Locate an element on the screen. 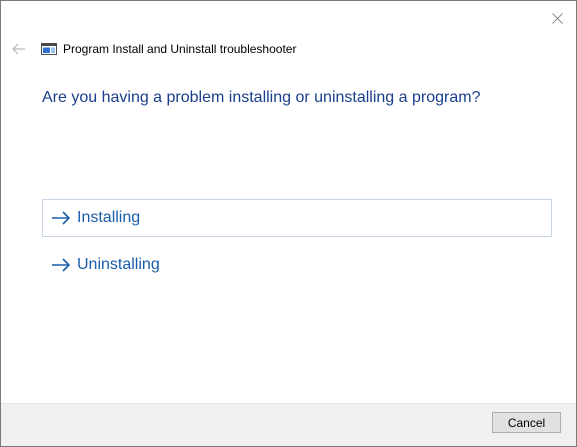 The width and height of the screenshot is (577, 447). back-button is located at coordinates (19, 49).